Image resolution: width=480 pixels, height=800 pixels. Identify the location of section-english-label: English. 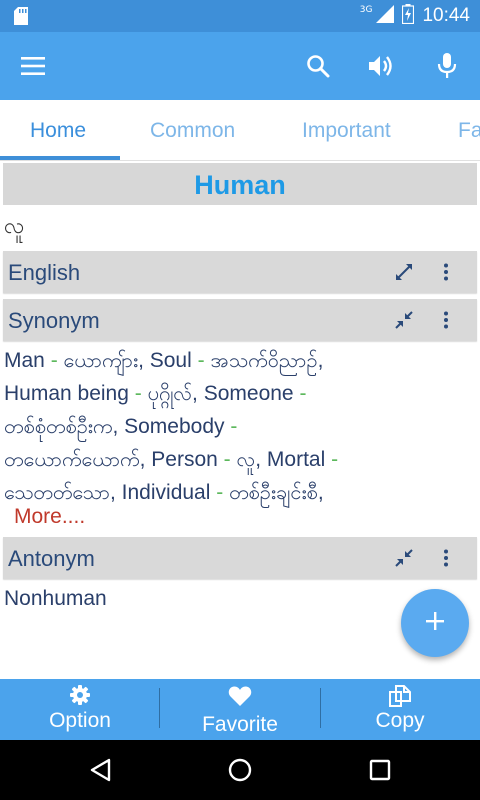
(44, 272).